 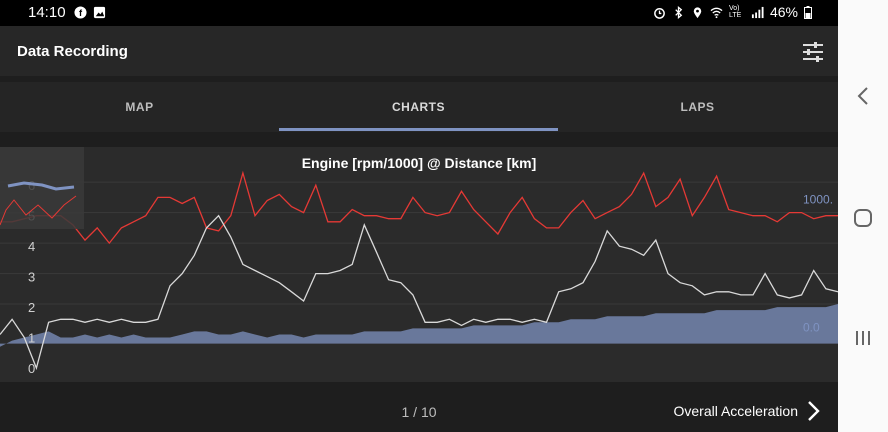 I want to click on notification-icons: f, so click(x=90, y=12).